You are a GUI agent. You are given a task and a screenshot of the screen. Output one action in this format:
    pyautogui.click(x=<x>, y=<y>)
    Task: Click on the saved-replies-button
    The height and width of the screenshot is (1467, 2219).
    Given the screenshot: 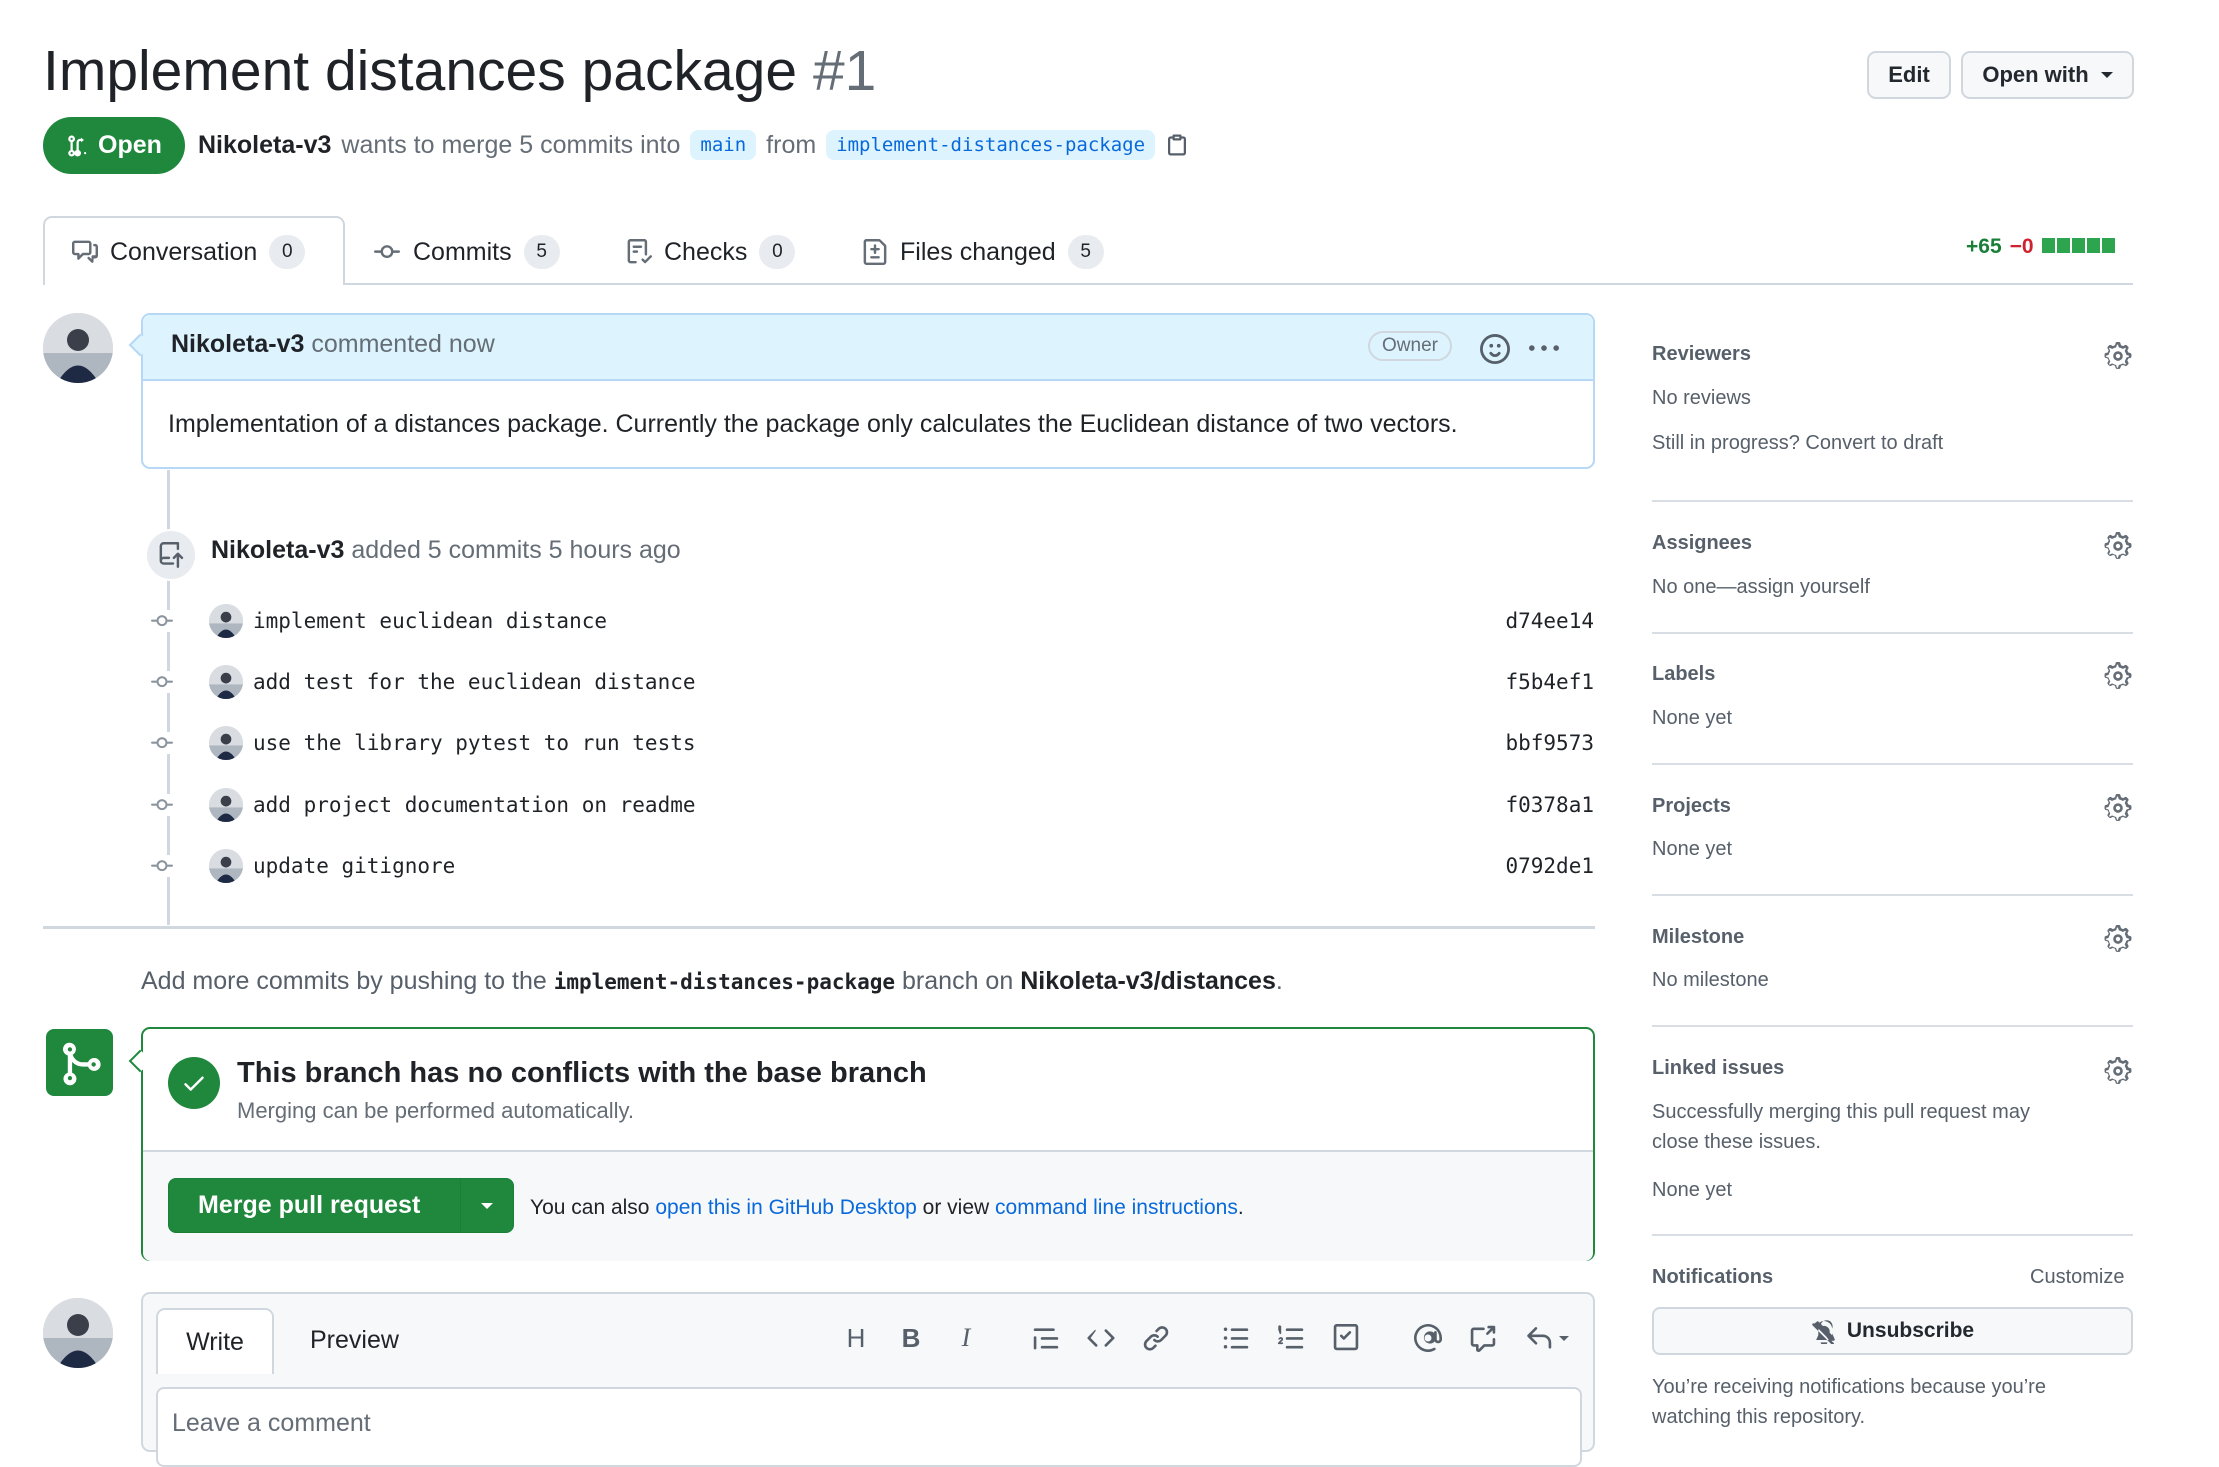 What is the action you would take?
    pyautogui.click(x=1547, y=1338)
    